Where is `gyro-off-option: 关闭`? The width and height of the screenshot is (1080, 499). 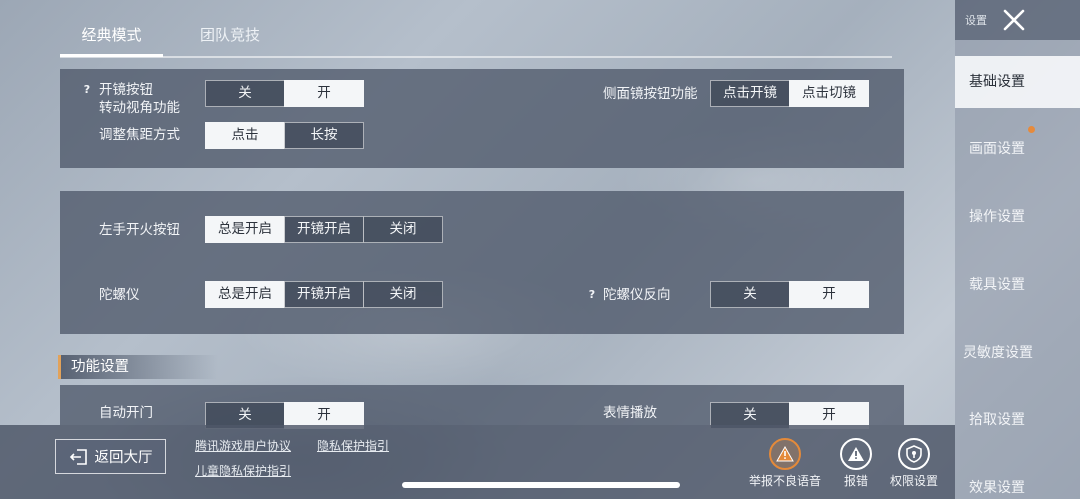
gyro-off-option: 关闭 is located at coordinates (403, 294).